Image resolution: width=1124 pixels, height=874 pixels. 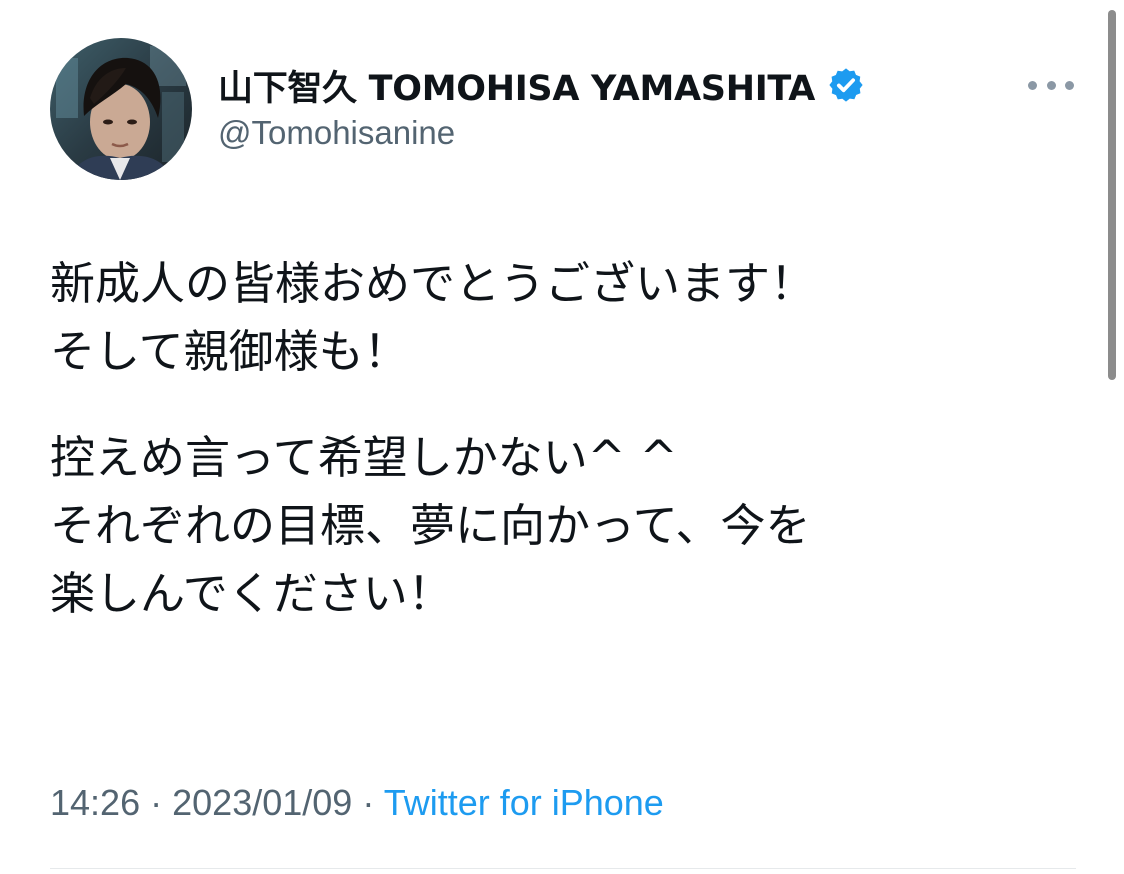 What do you see at coordinates (570, 318) in the screenshot?
I see `tweet-paragraph: 新成人の皆様おめでとうございます！ そして親御様も！` at bounding box center [570, 318].